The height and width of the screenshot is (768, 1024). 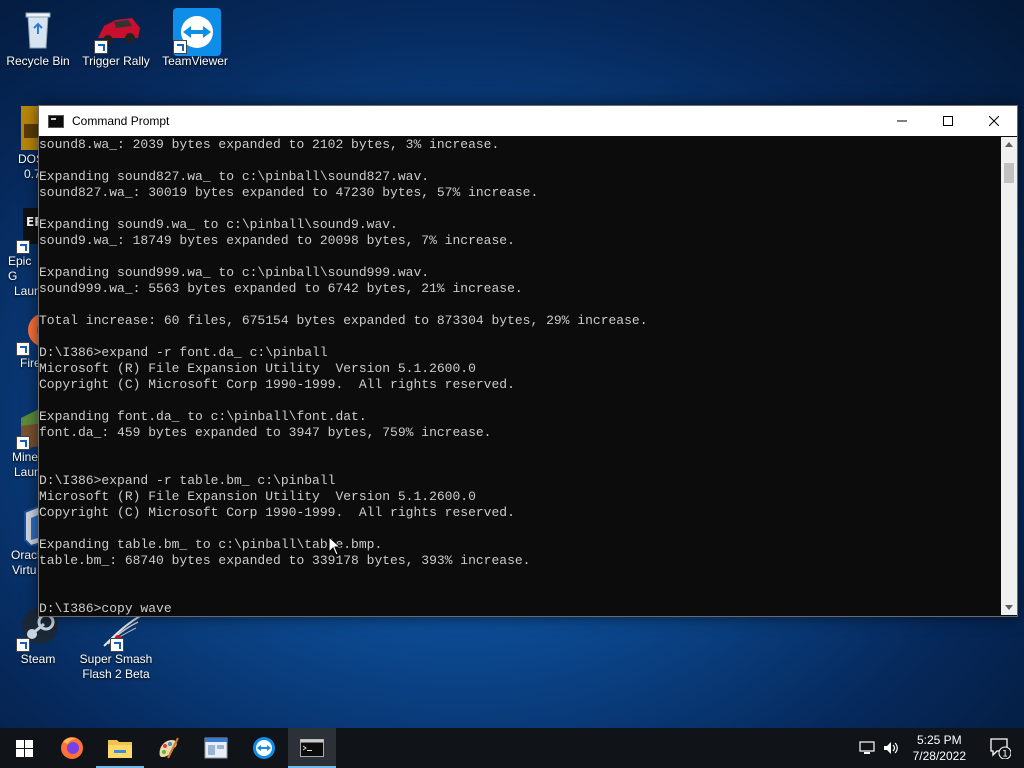 I want to click on maximize-button, so click(x=948, y=121).